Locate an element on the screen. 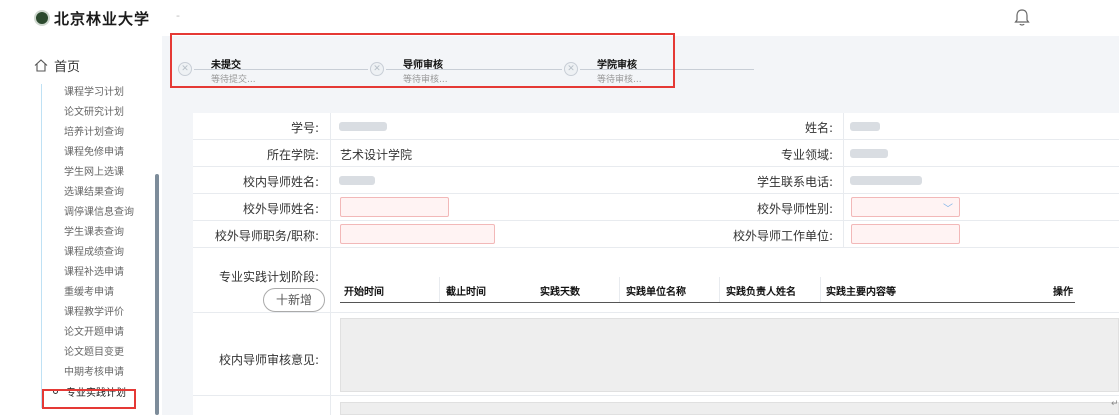 This screenshot has width=1119, height=415. name-value is located at coordinates (865, 126).